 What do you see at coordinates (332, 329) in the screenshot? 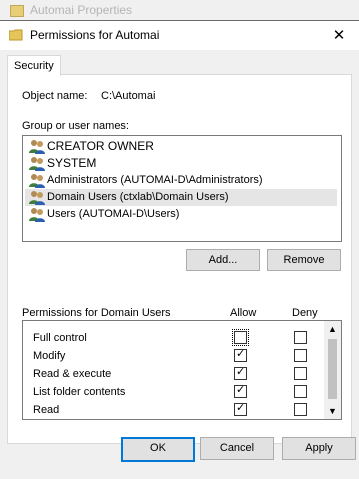
I see `scroll-up-arrow-icon: ▲` at bounding box center [332, 329].